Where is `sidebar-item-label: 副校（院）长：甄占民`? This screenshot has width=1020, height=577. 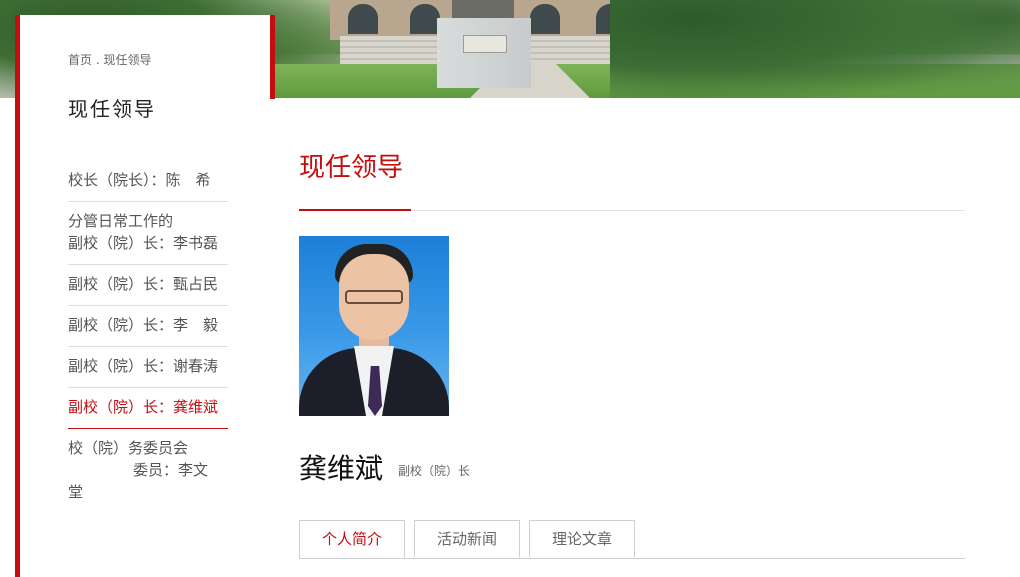 sidebar-item-label: 副校（院）长：甄占民 is located at coordinates (143, 284).